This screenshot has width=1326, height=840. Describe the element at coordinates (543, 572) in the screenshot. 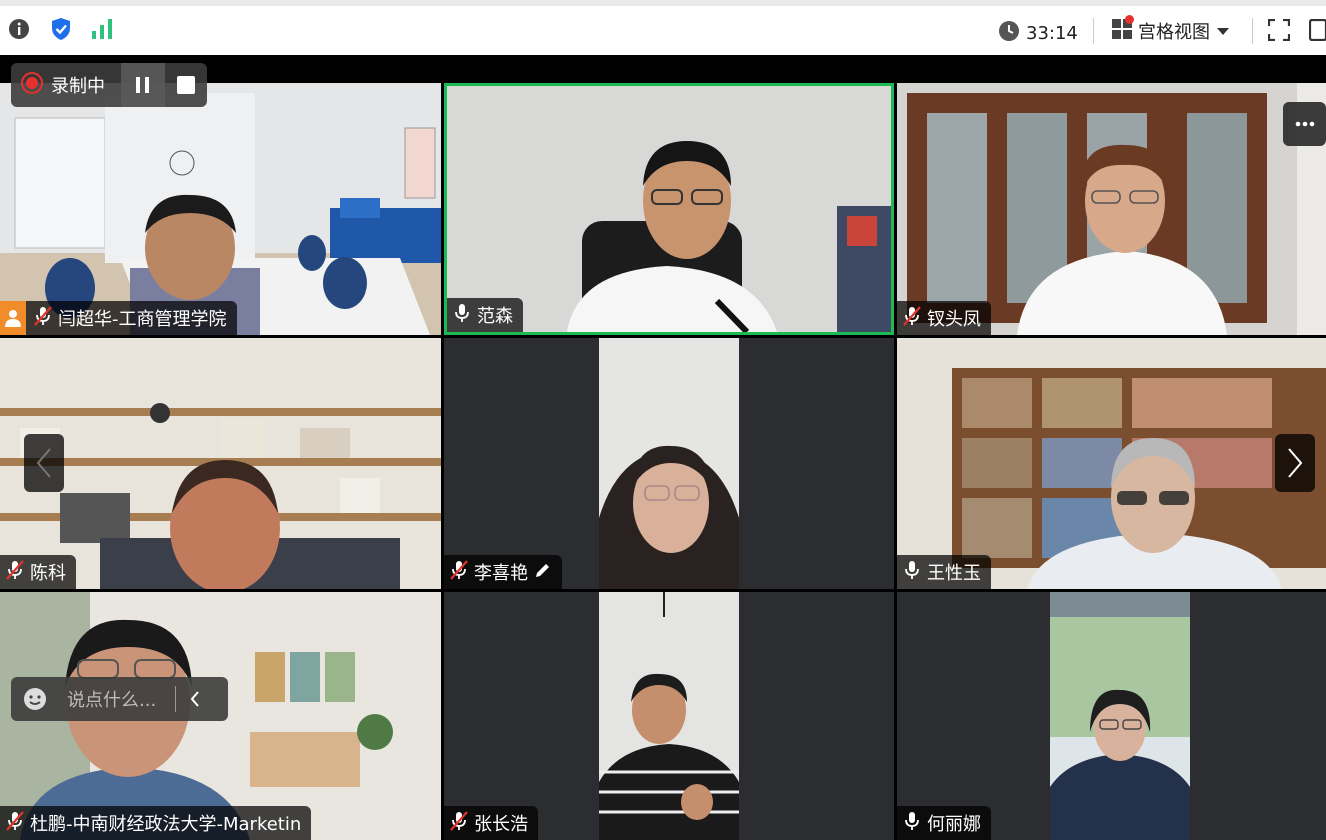

I see `pencil-icon` at that location.